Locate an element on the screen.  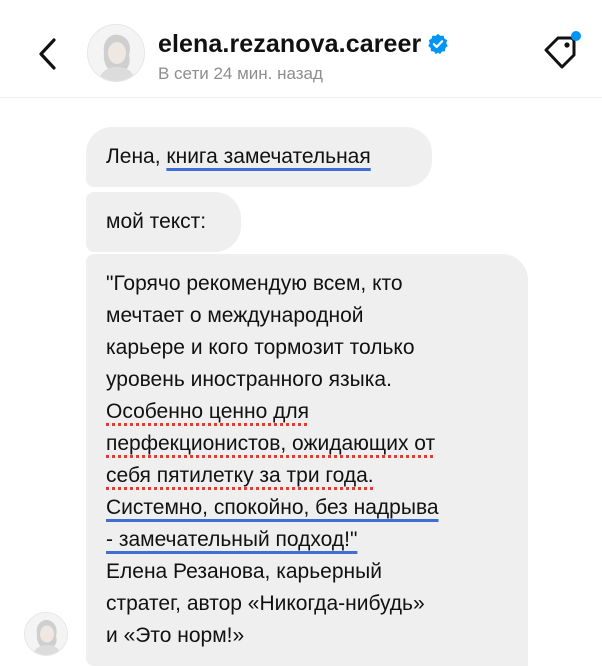
message-line: "Горячо рекомендую всем, кто is located at coordinates (254, 283).